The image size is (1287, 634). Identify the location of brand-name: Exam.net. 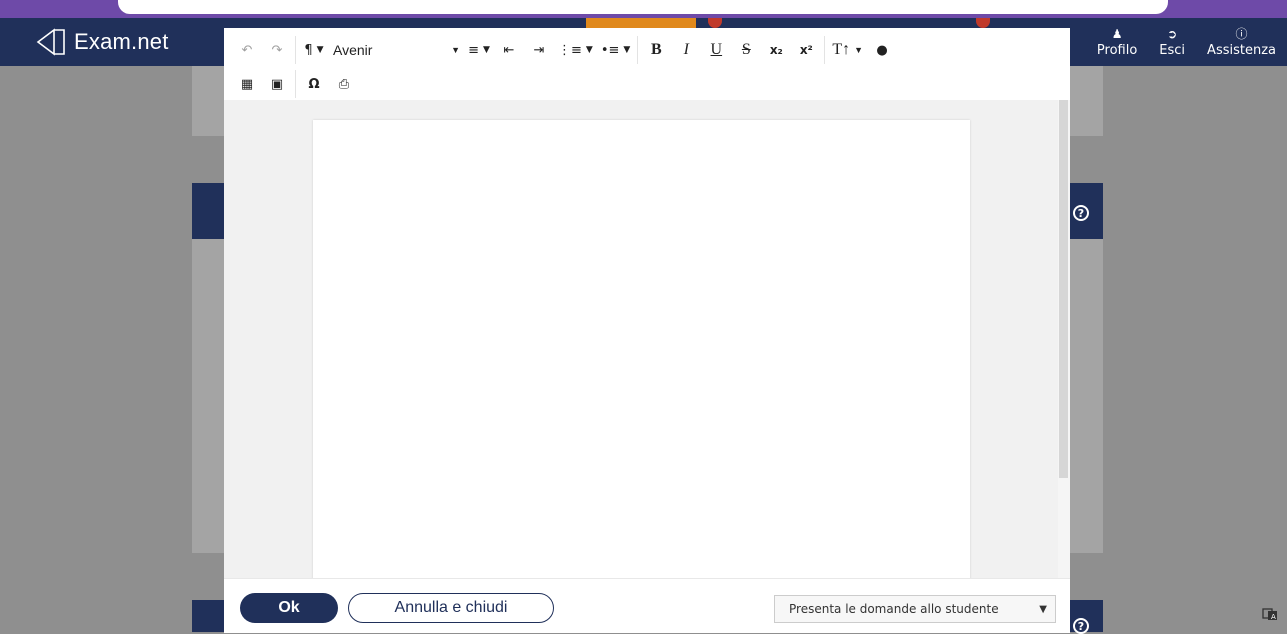
(121, 41).